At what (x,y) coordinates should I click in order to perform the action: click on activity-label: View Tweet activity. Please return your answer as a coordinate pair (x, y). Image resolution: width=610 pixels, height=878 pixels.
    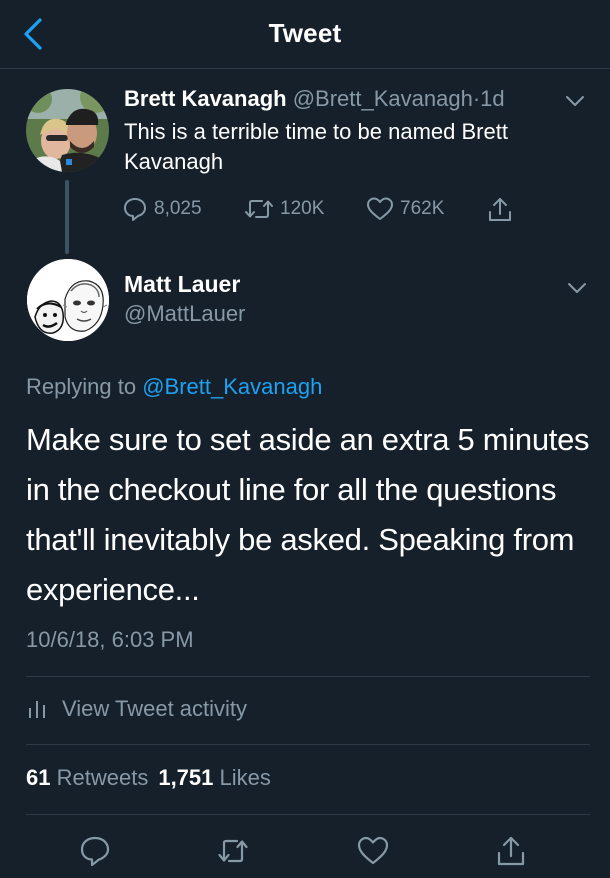
    Looking at the image, I should click on (155, 708).